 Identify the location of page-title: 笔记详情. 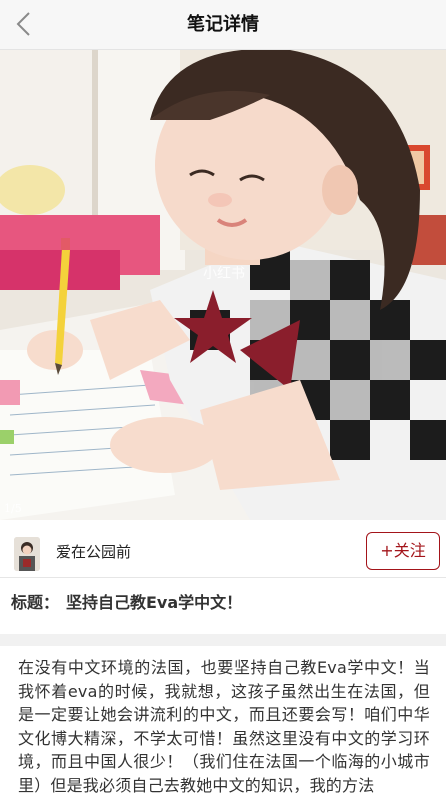
(223, 24).